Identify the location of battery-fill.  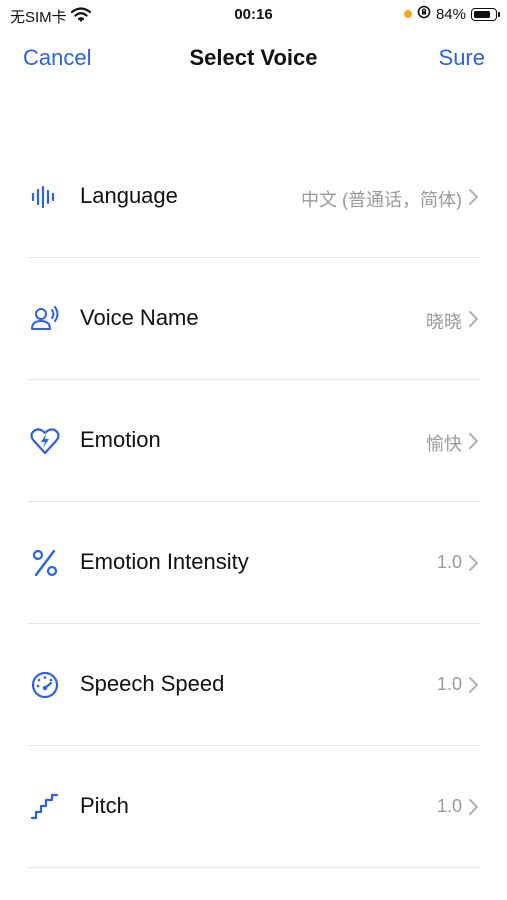
(482, 14).